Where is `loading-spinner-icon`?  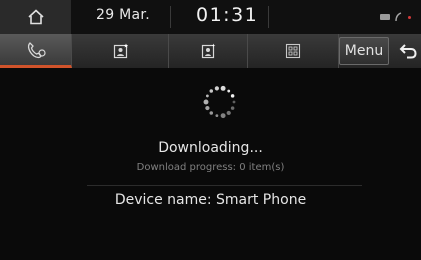 loading-spinner-icon is located at coordinates (219, 102).